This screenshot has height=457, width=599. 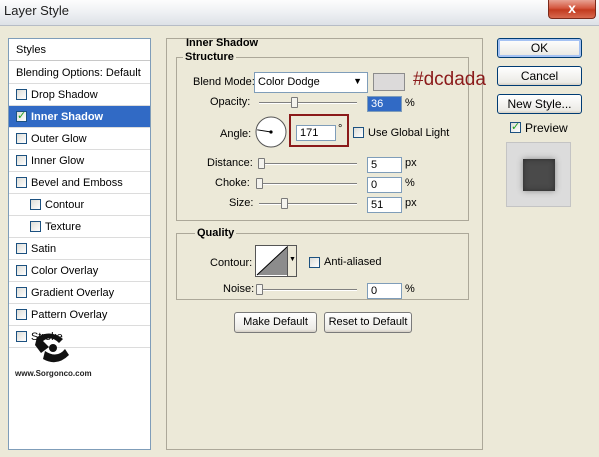 What do you see at coordinates (77, 183) in the screenshot?
I see `style-label-bevel-and-emboss: Bevel and Emboss` at bounding box center [77, 183].